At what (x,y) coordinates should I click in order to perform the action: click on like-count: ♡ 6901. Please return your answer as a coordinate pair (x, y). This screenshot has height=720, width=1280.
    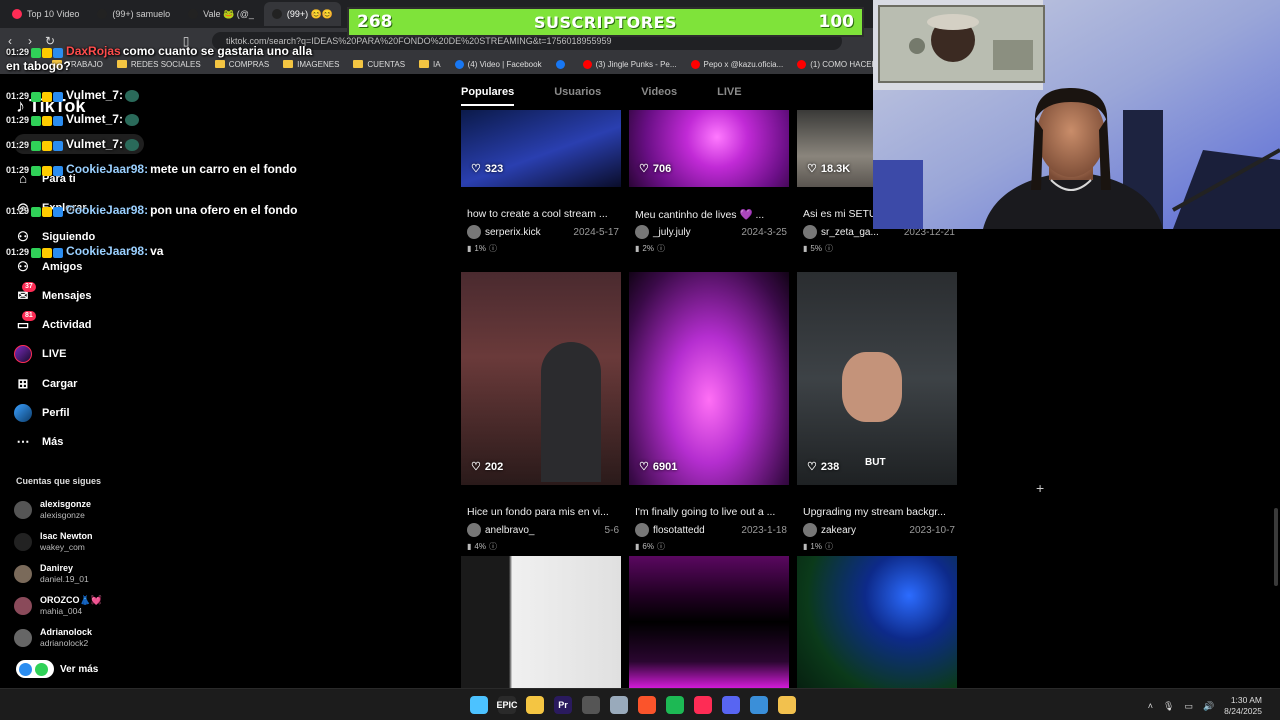
    Looking at the image, I should click on (658, 467).